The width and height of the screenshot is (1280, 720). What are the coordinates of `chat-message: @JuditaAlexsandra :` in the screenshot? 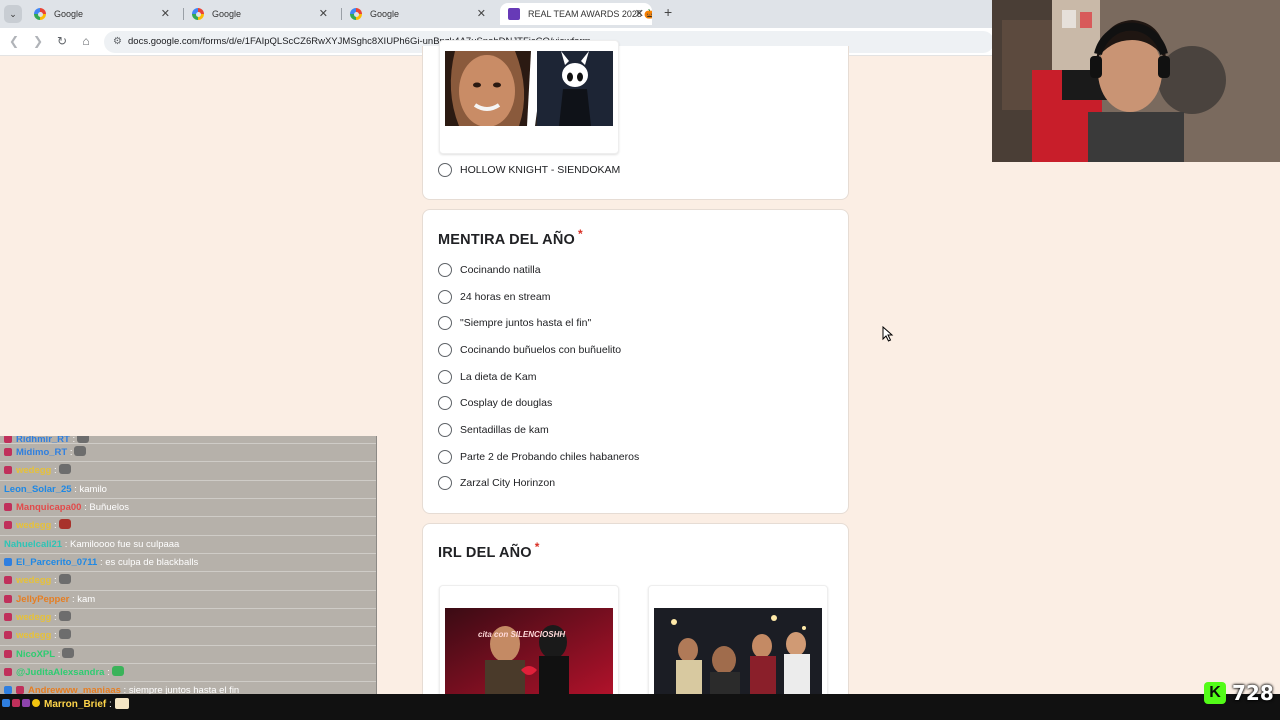 It's located at (188, 672).